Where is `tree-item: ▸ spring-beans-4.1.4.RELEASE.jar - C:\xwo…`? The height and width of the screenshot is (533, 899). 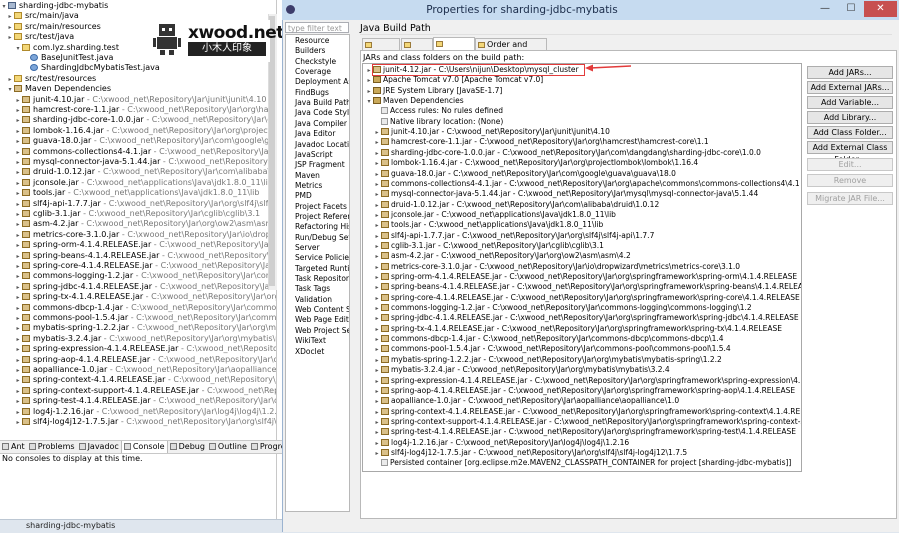 tree-item: ▸ spring-beans-4.1.4.RELEASE.jar - C:\xwo… is located at coordinates (138, 256).